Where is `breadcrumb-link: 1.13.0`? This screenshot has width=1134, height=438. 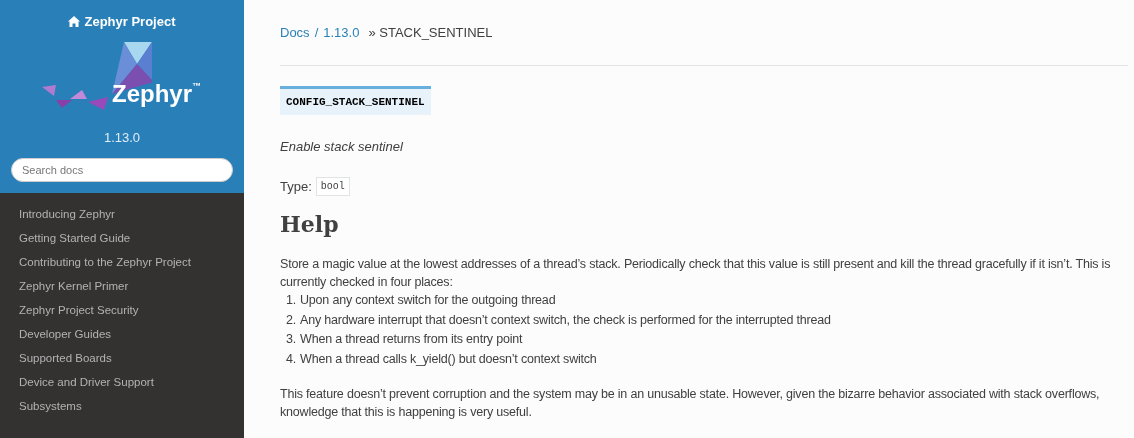 breadcrumb-link: 1.13.0 is located at coordinates (341, 33).